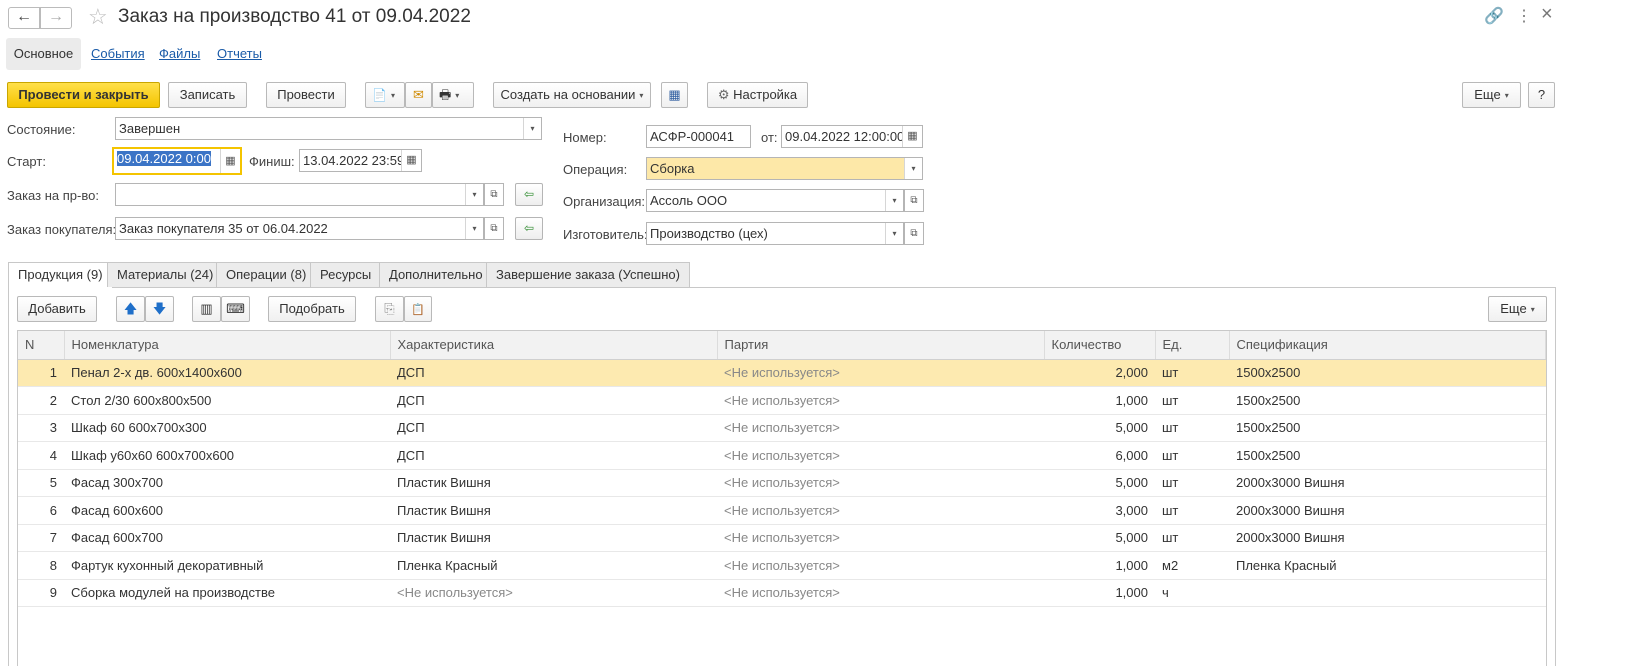 Image resolution: width=1649 pixels, height=666 pixels. I want to click on cell-specification, so click(1387, 593).